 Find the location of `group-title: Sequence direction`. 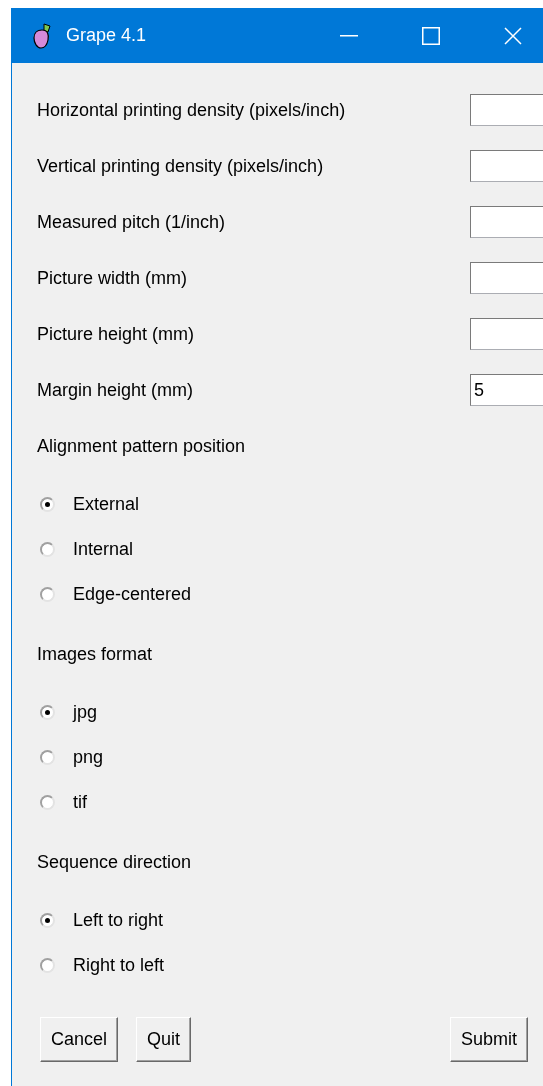

group-title: Sequence direction is located at coordinates (114, 862).